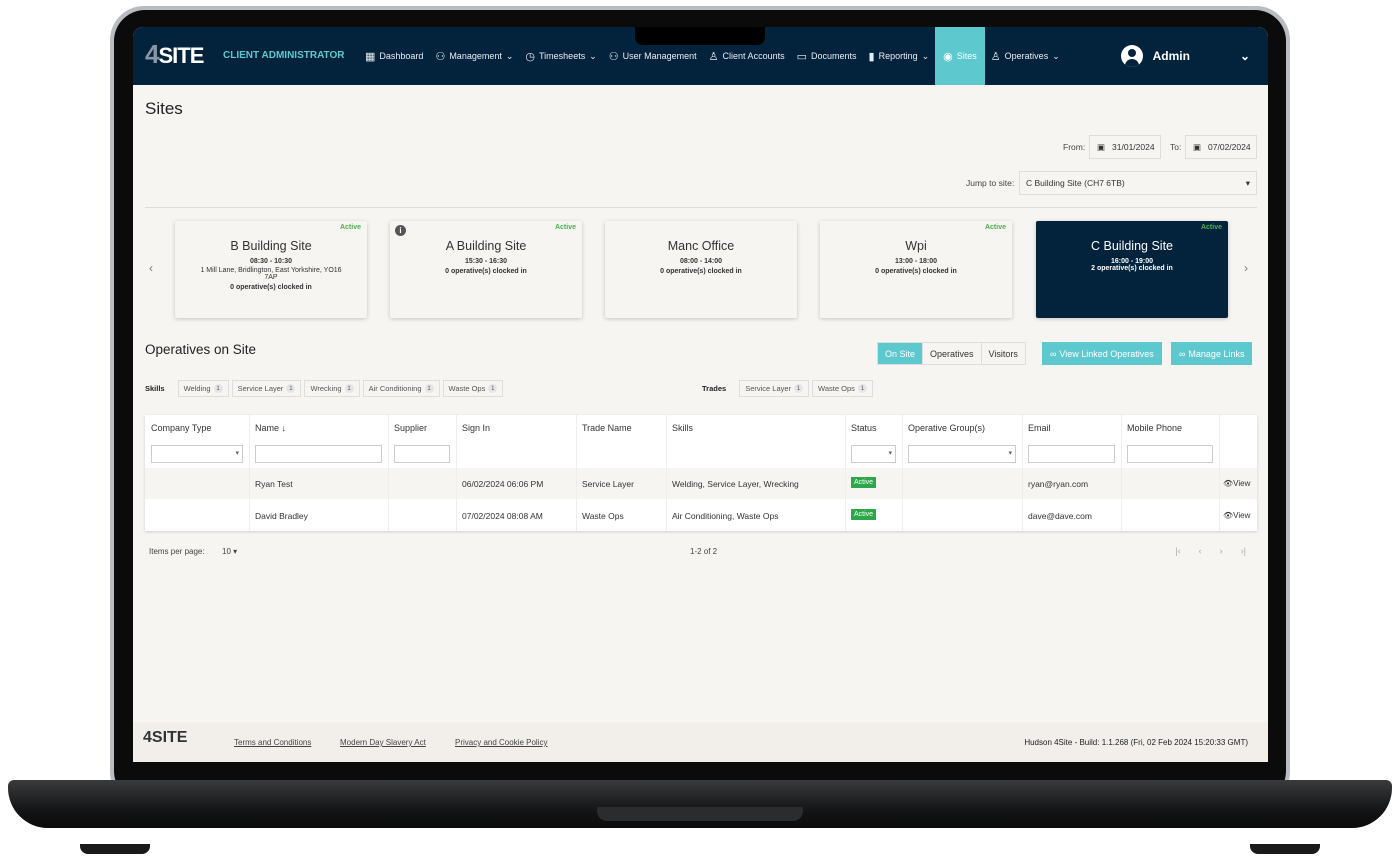 This screenshot has height=859, width=1400. What do you see at coordinates (1221, 551) in the screenshot?
I see `next-page-icon: ›` at bounding box center [1221, 551].